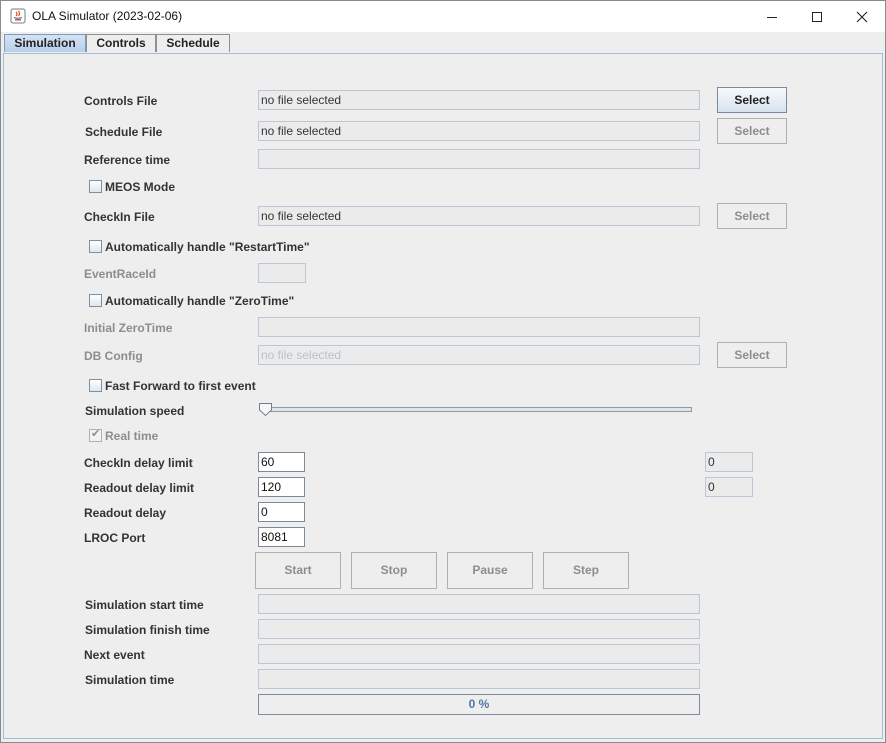  Describe the element at coordinates (130, 680) in the screenshot. I see `simulation-time-label: Simulation time` at that location.